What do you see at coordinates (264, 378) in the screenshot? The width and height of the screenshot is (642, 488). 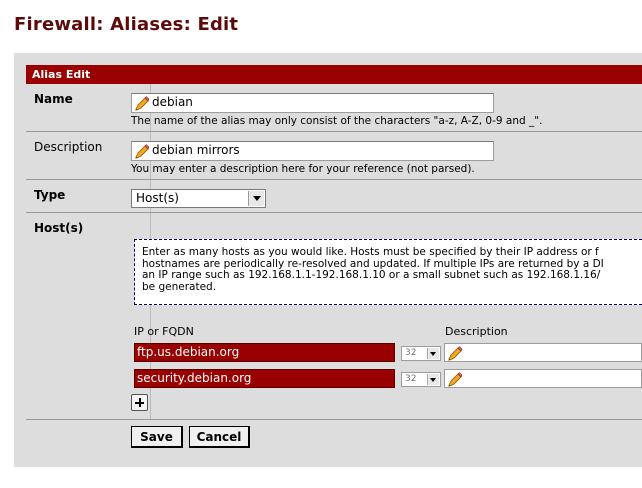 I see `host-address-input: security.debian.org` at bounding box center [264, 378].